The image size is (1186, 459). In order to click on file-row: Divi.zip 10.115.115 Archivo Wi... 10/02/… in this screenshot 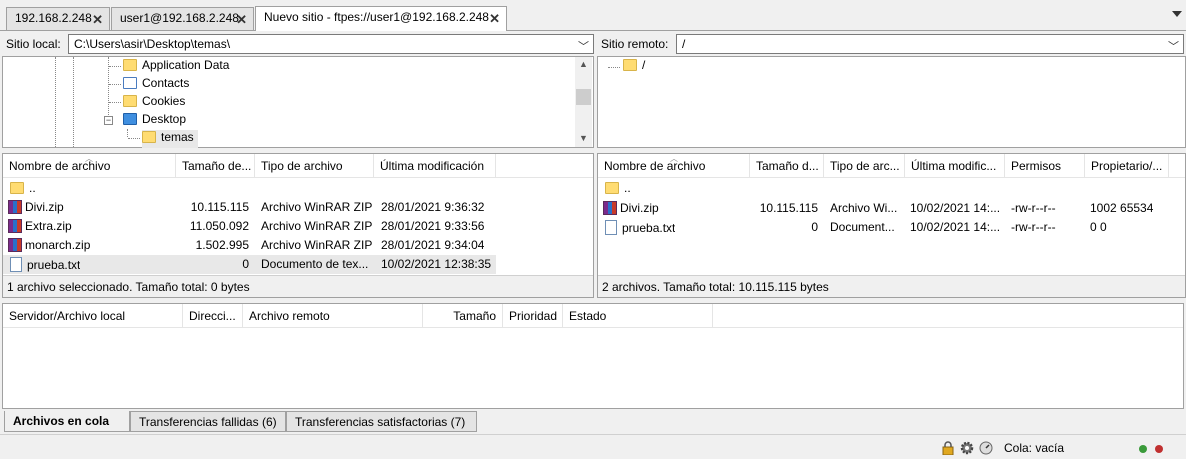, I will do `click(891, 208)`.